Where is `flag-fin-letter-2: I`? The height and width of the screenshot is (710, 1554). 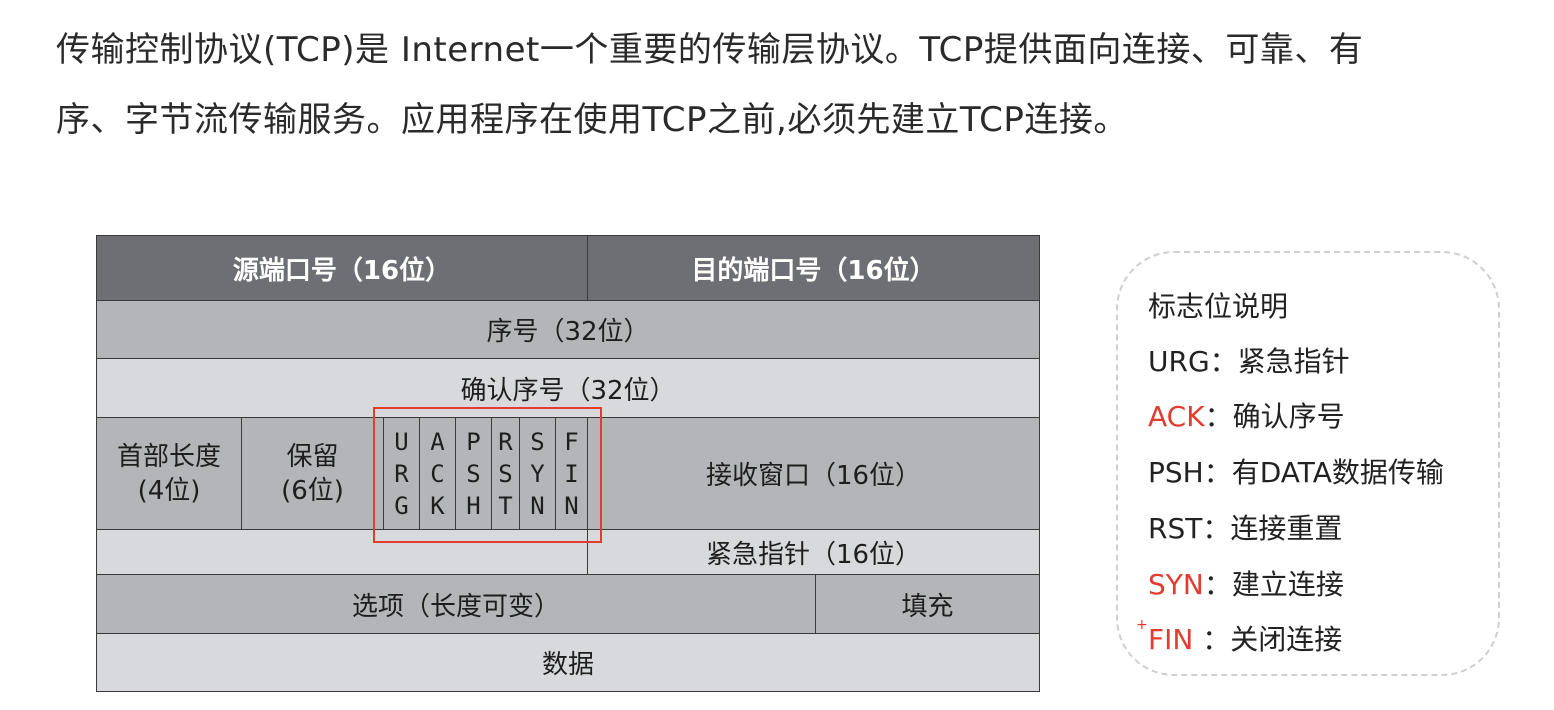
flag-fin-letter-2: I is located at coordinates (571, 473).